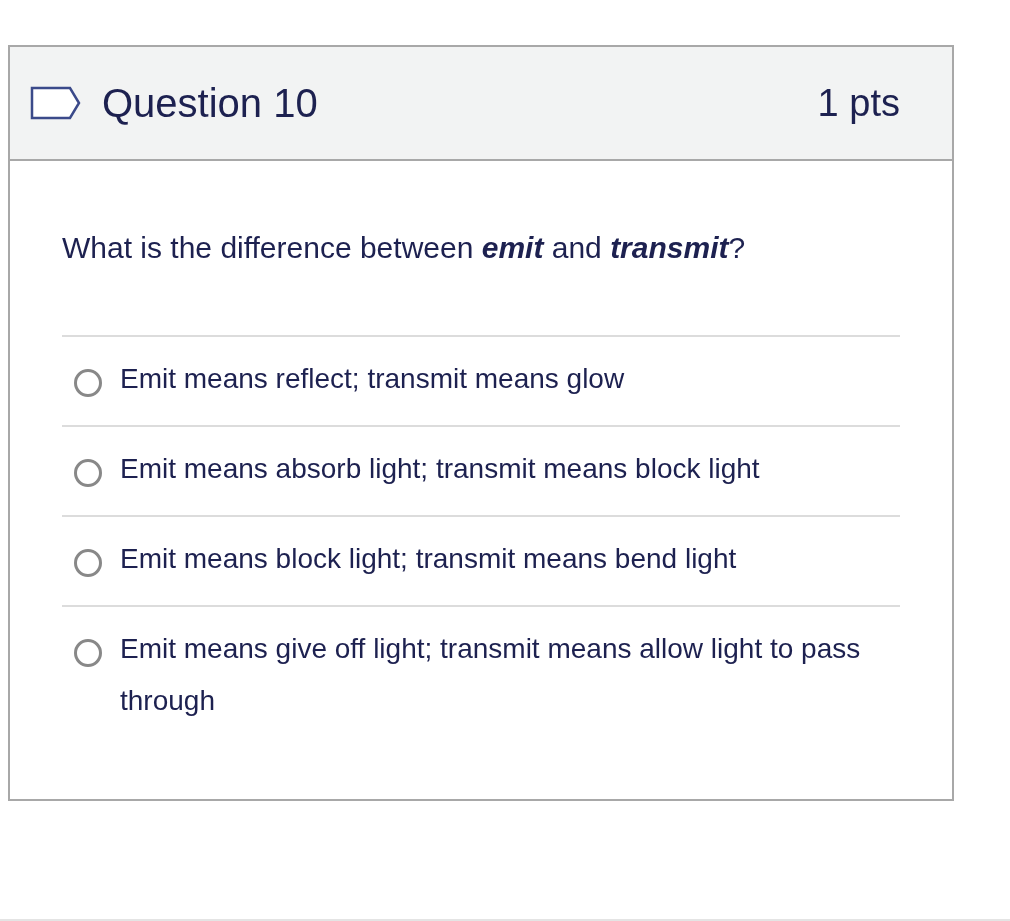  What do you see at coordinates (372, 379) in the screenshot?
I see `answer-label: Emit means reflect; transmit means glow` at bounding box center [372, 379].